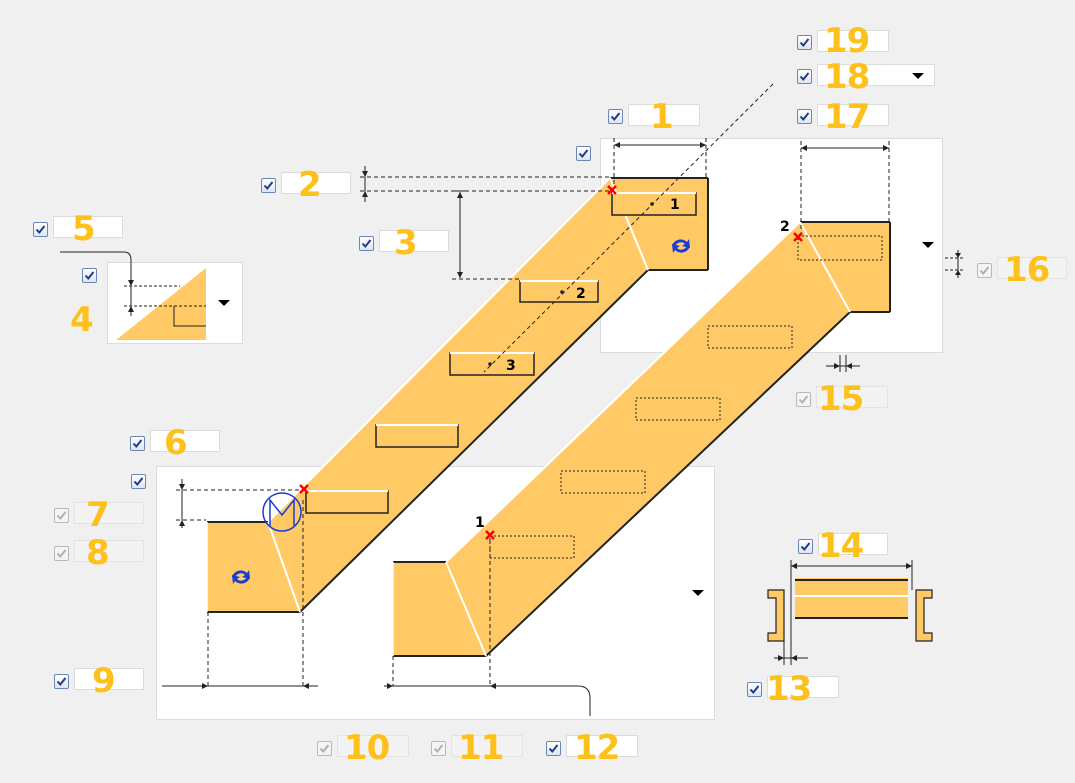 The height and width of the screenshot is (783, 1075). Describe the element at coordinates (853, 41) in the screenshot. I see `param-19-field` at that location.